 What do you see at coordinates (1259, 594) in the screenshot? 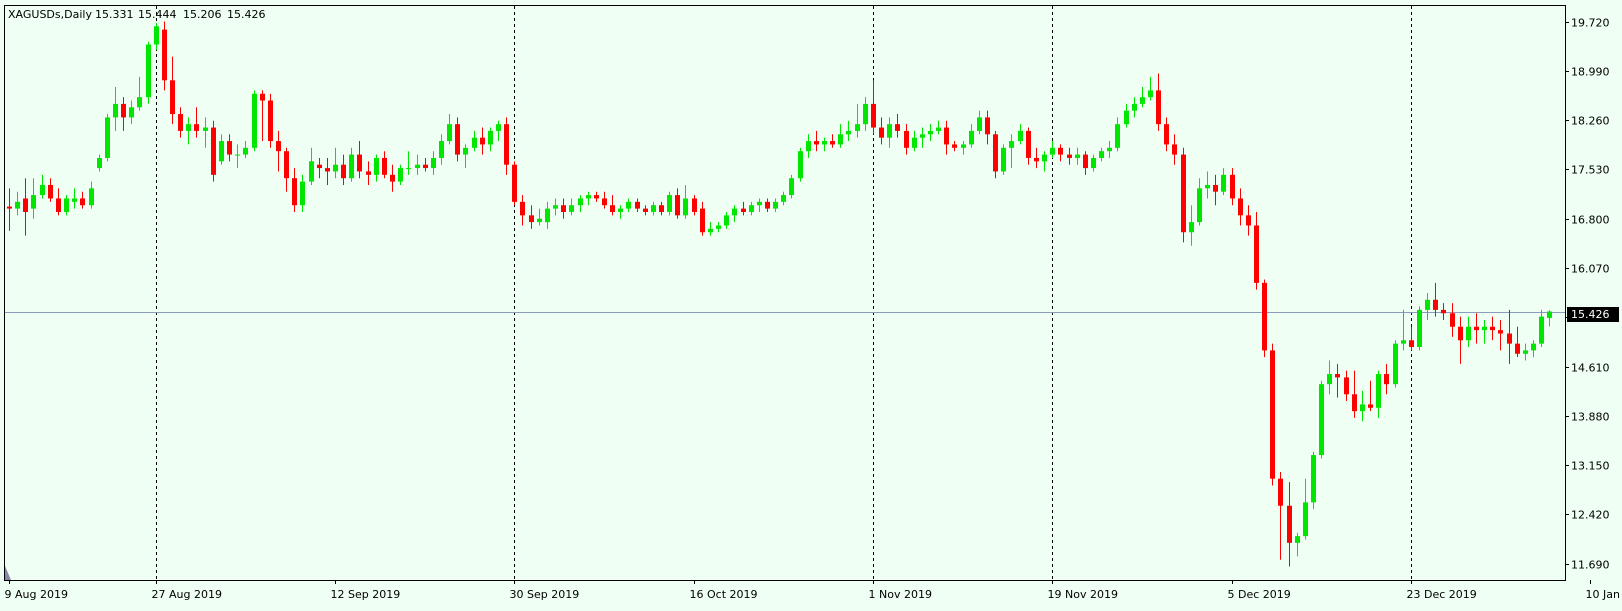
I see `x-axis-tick-label: 5 Dec 2019` at bounding box center [1259, 594].